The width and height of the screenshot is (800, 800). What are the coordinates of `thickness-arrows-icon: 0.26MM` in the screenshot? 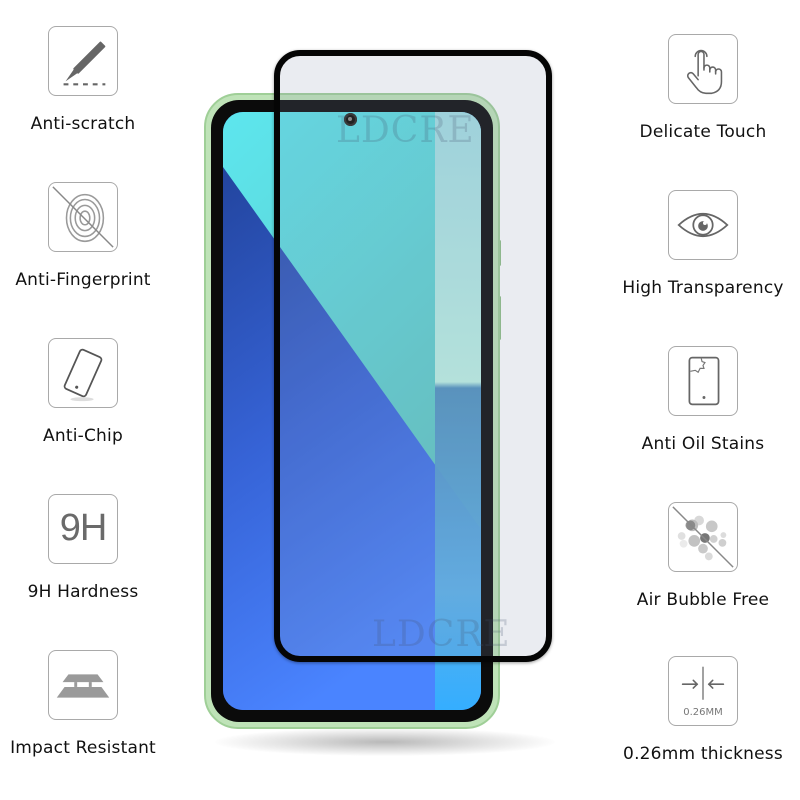 It's located at (703, 691).